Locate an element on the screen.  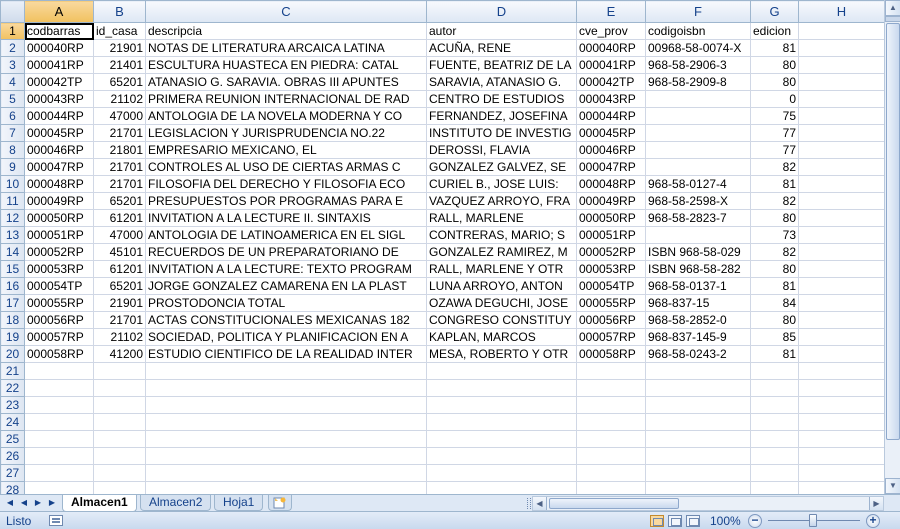
cell-b22 is located at coordinates (119, 388).